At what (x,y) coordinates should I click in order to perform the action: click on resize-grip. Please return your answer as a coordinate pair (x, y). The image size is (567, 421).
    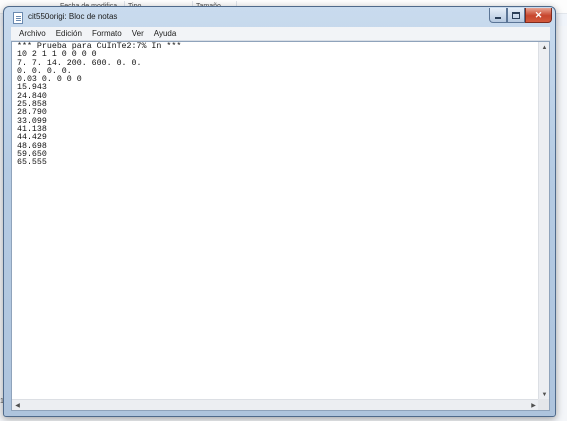
    Looking at the image, I should click on (543, 404).